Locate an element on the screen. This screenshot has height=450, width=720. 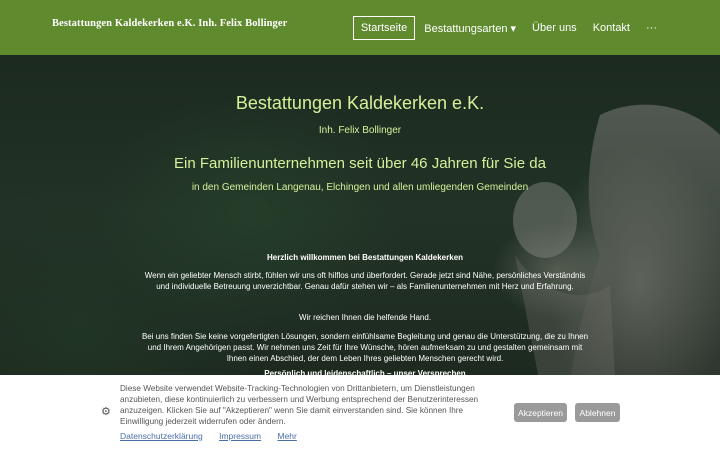
nav-more-button: ··· is located at coordinates (651, 28).